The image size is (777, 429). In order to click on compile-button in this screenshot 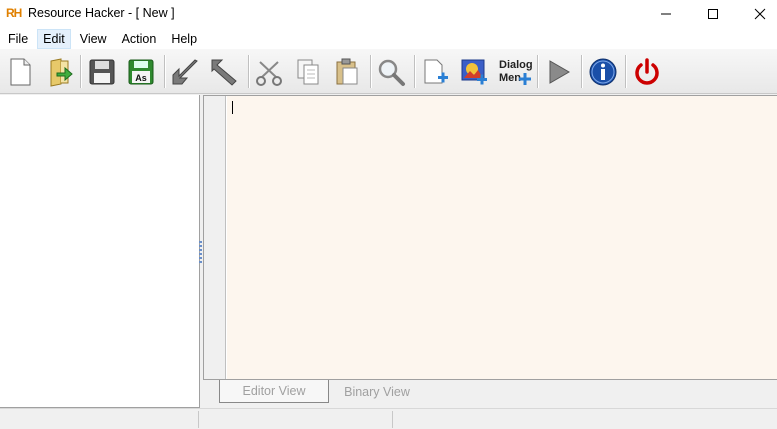, I will do `click(185, 72)`.